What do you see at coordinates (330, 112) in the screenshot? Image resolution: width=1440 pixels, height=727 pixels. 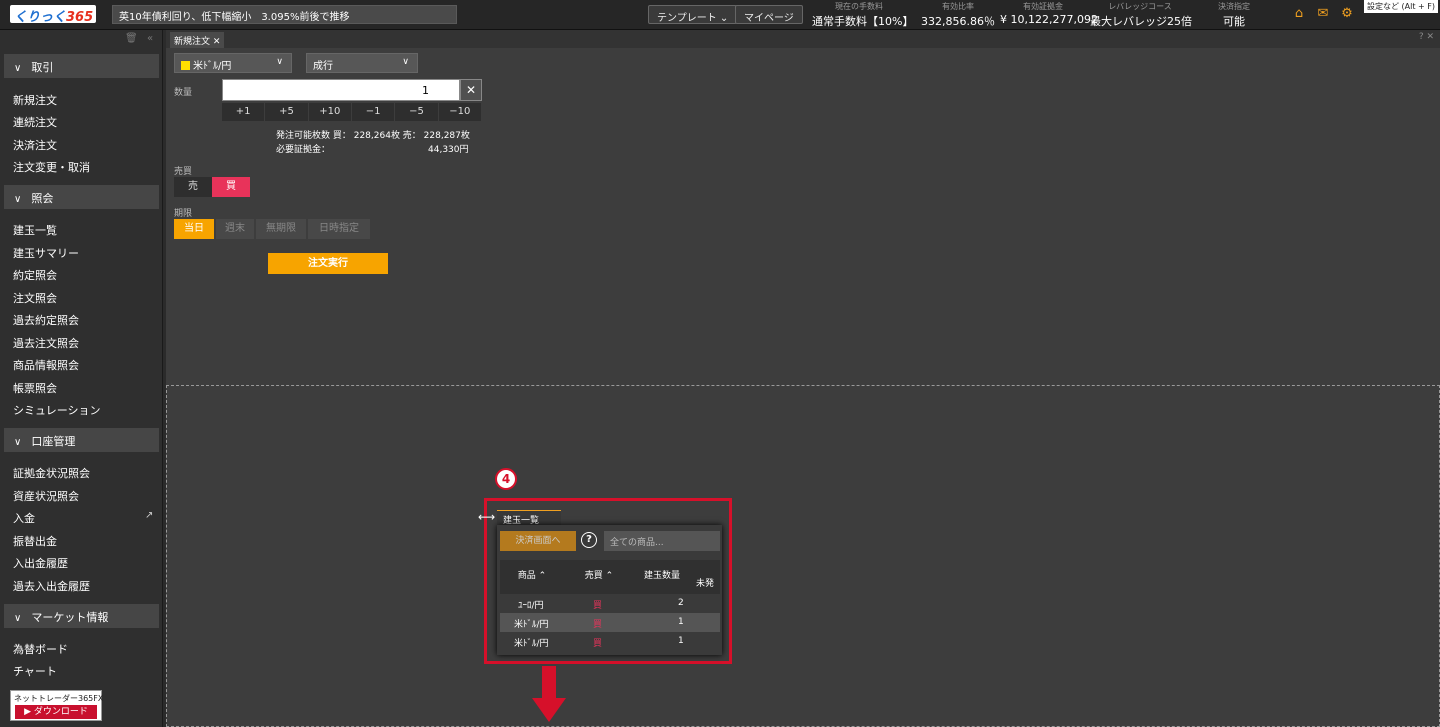 I see `step-plus10-button: +10` at bounding box center [330, 112].